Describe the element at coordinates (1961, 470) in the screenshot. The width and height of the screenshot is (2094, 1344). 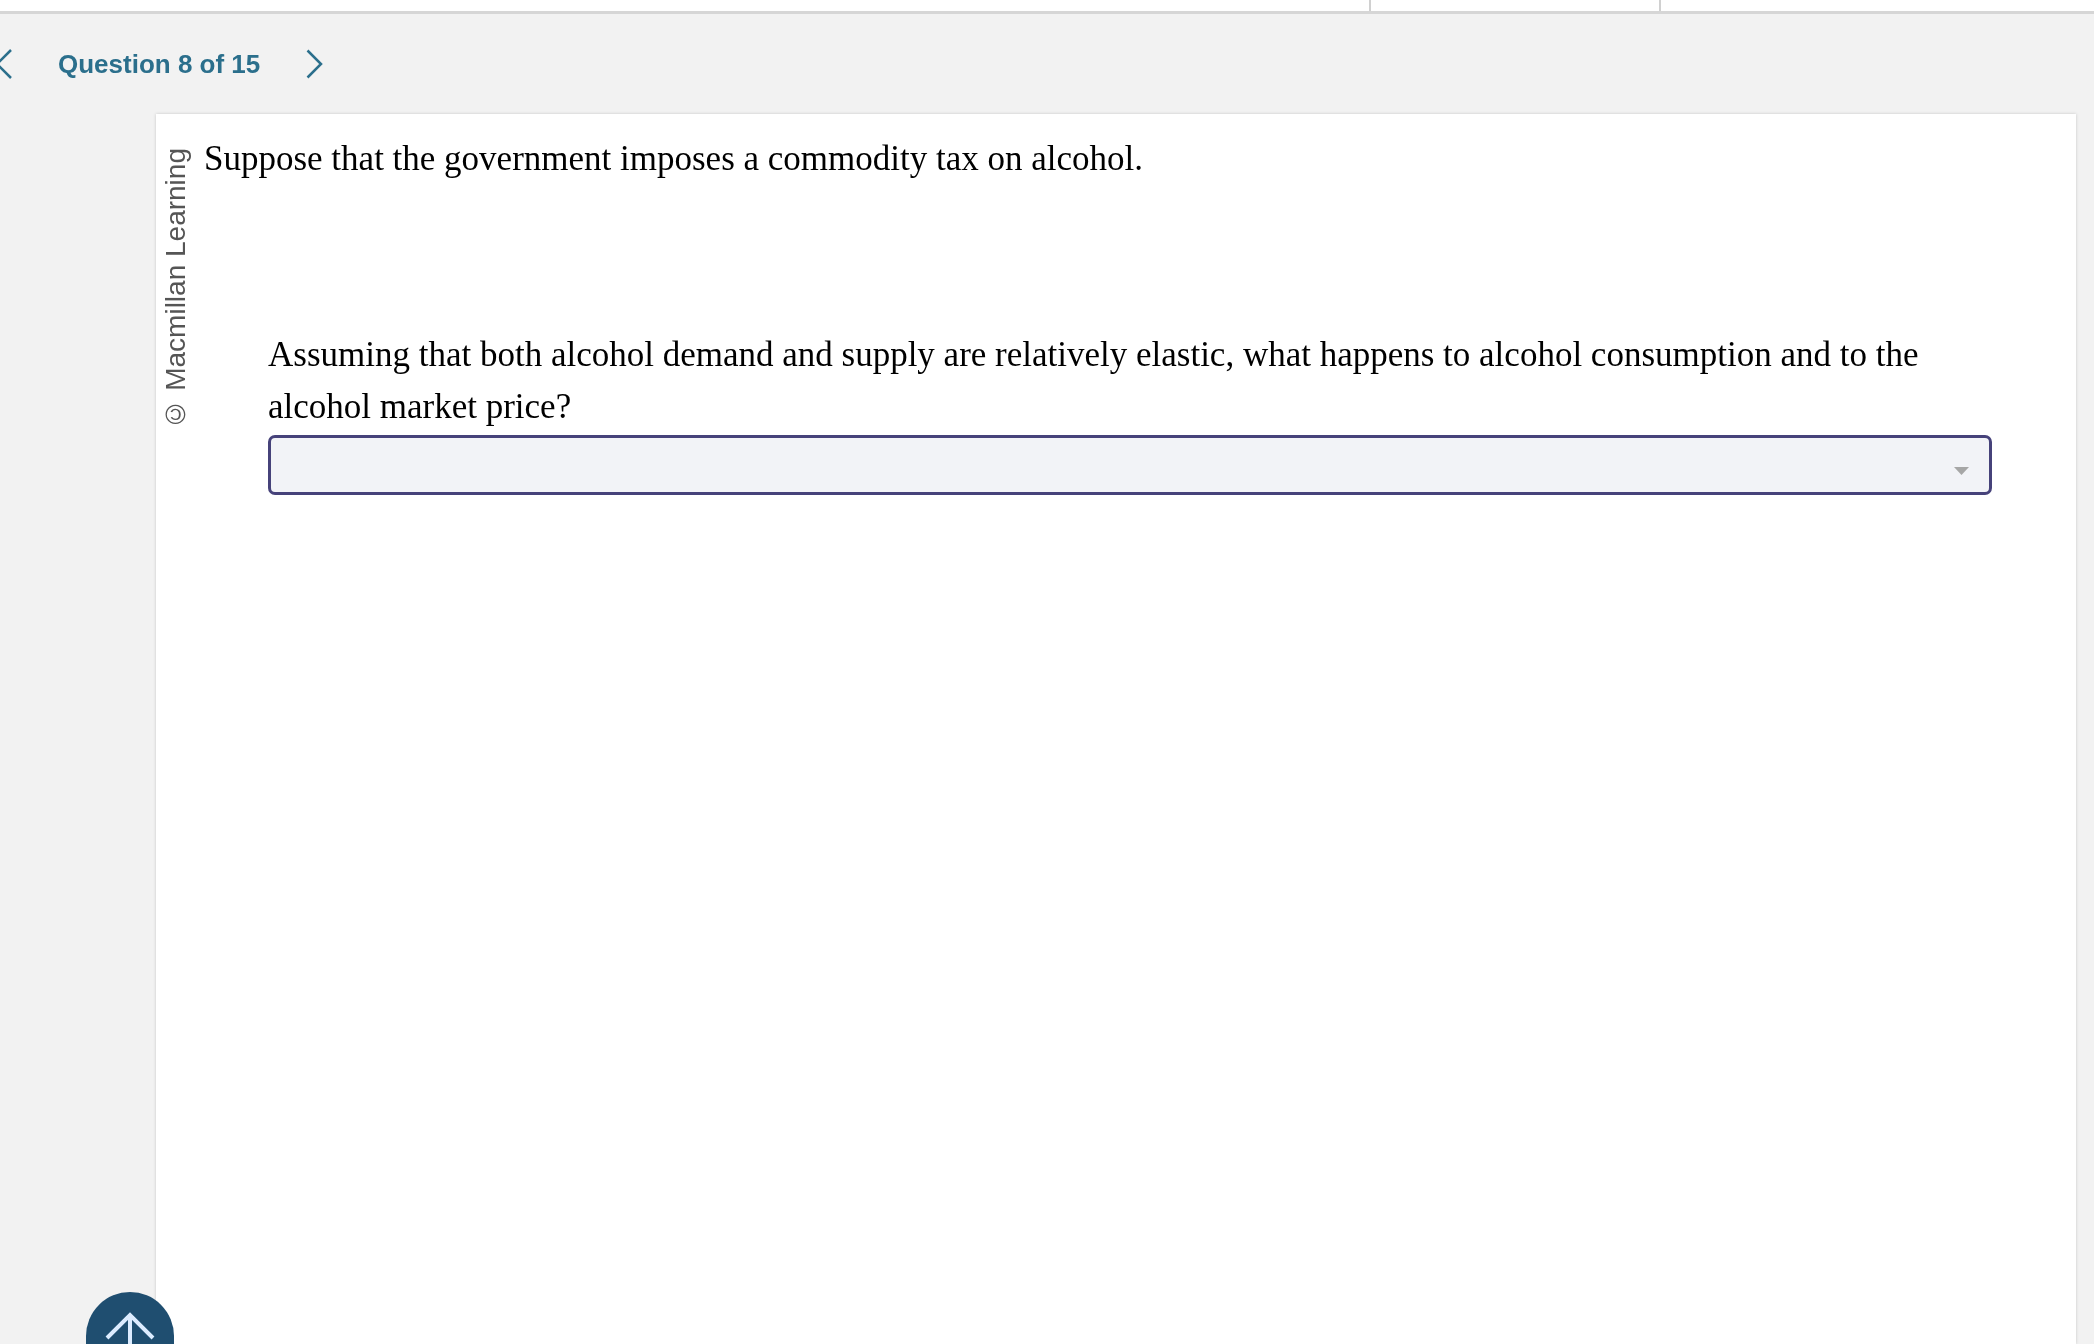
I see `caret-icon` at that location.